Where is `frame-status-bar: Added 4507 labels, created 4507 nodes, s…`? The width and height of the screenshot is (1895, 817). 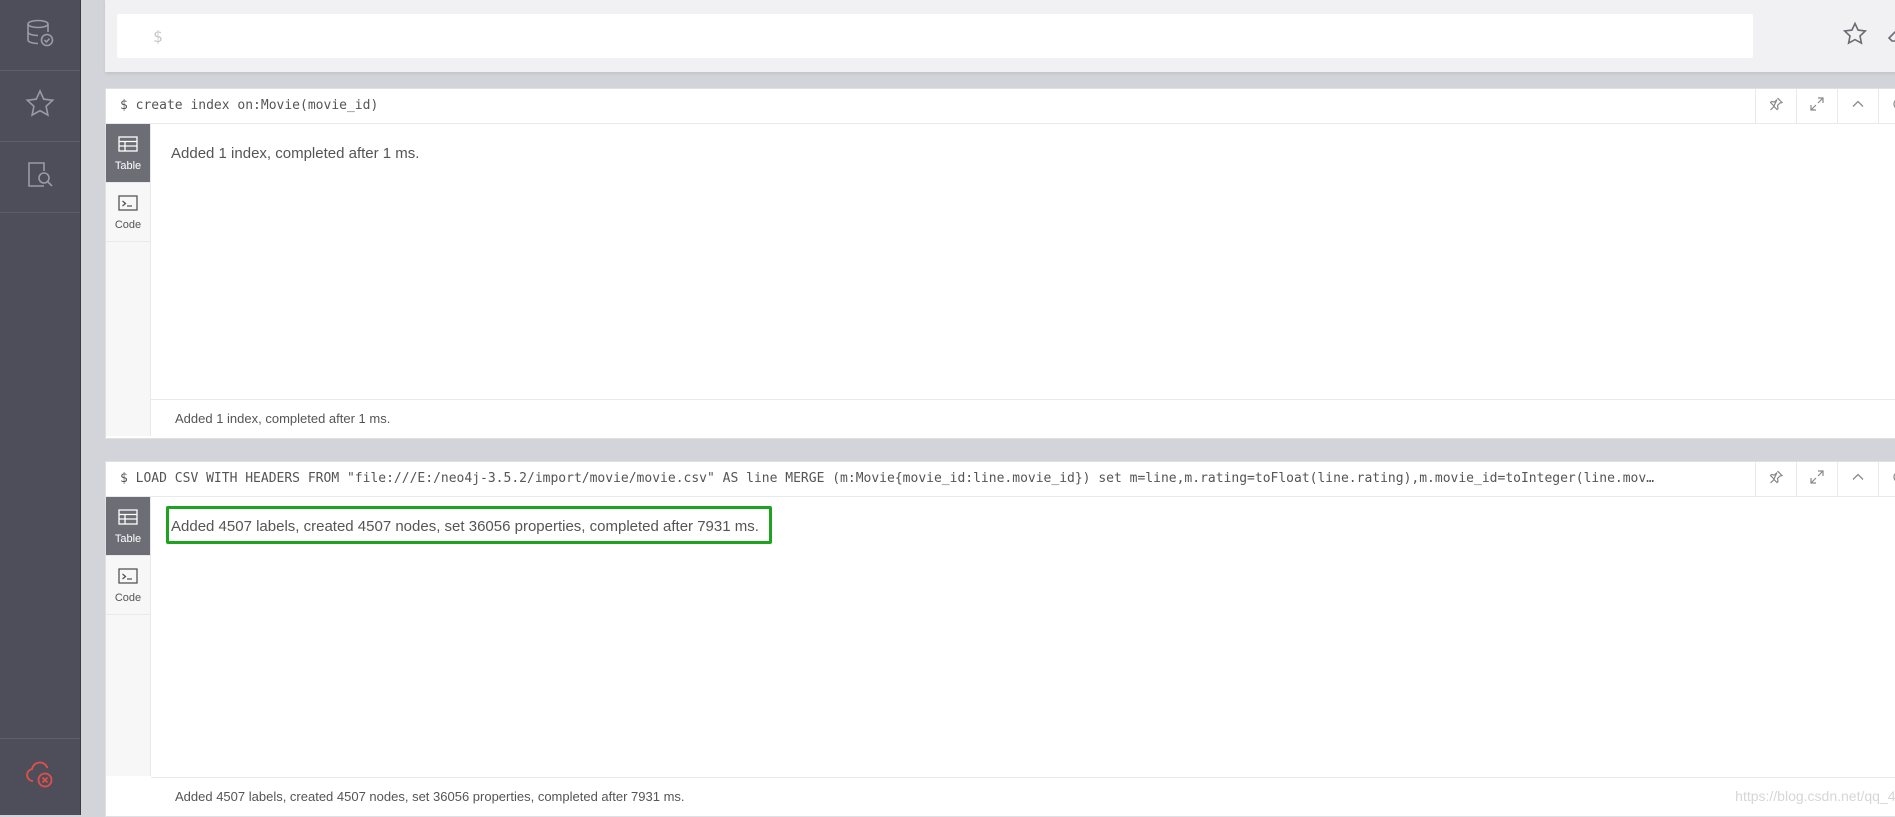
frame-status-bar: Added 4507 labels, created 4507 nodes, s… is located at coordinates (1023, 796).